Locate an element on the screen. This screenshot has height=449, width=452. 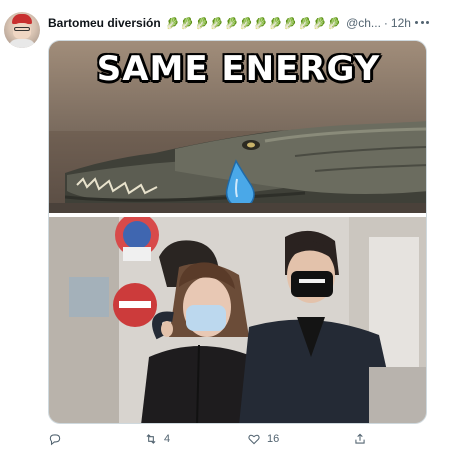
reply-icon is located at coordinates (55, 440).